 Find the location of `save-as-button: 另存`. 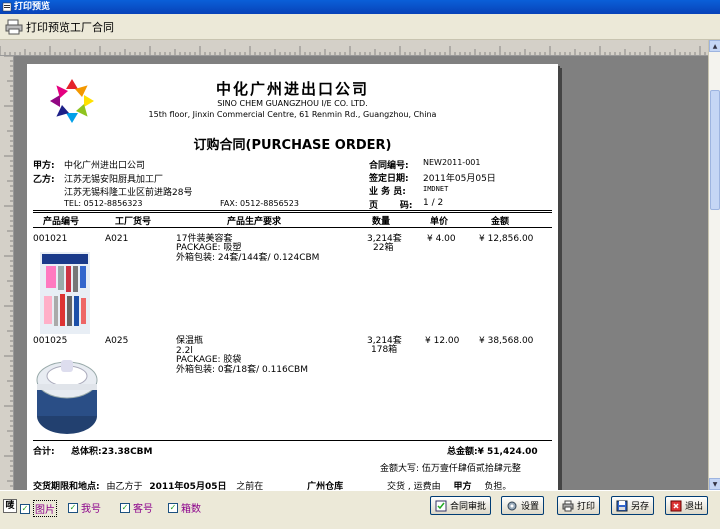

save-as-button: 另存 is located at coordinates (633, 505).